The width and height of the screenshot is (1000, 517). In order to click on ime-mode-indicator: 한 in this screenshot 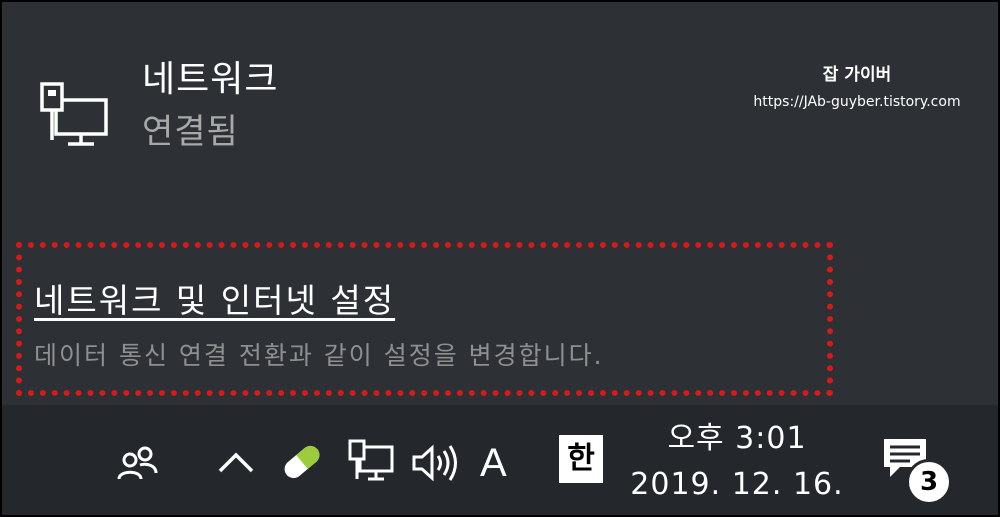, I will do `click(581, 459)`.